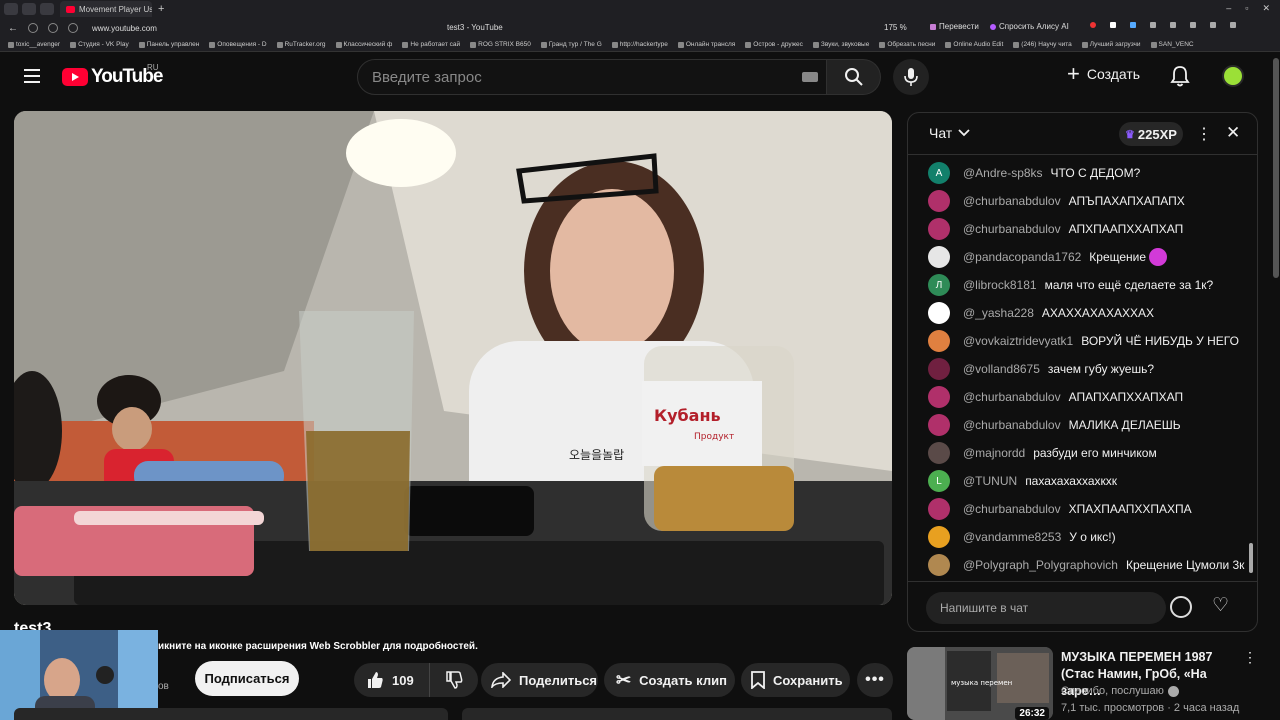 This screenshot has width=1280, height=720. Describe the element at coordinates (875, 680) in the screenshot. I see `more-actions-button: •••` at that location.